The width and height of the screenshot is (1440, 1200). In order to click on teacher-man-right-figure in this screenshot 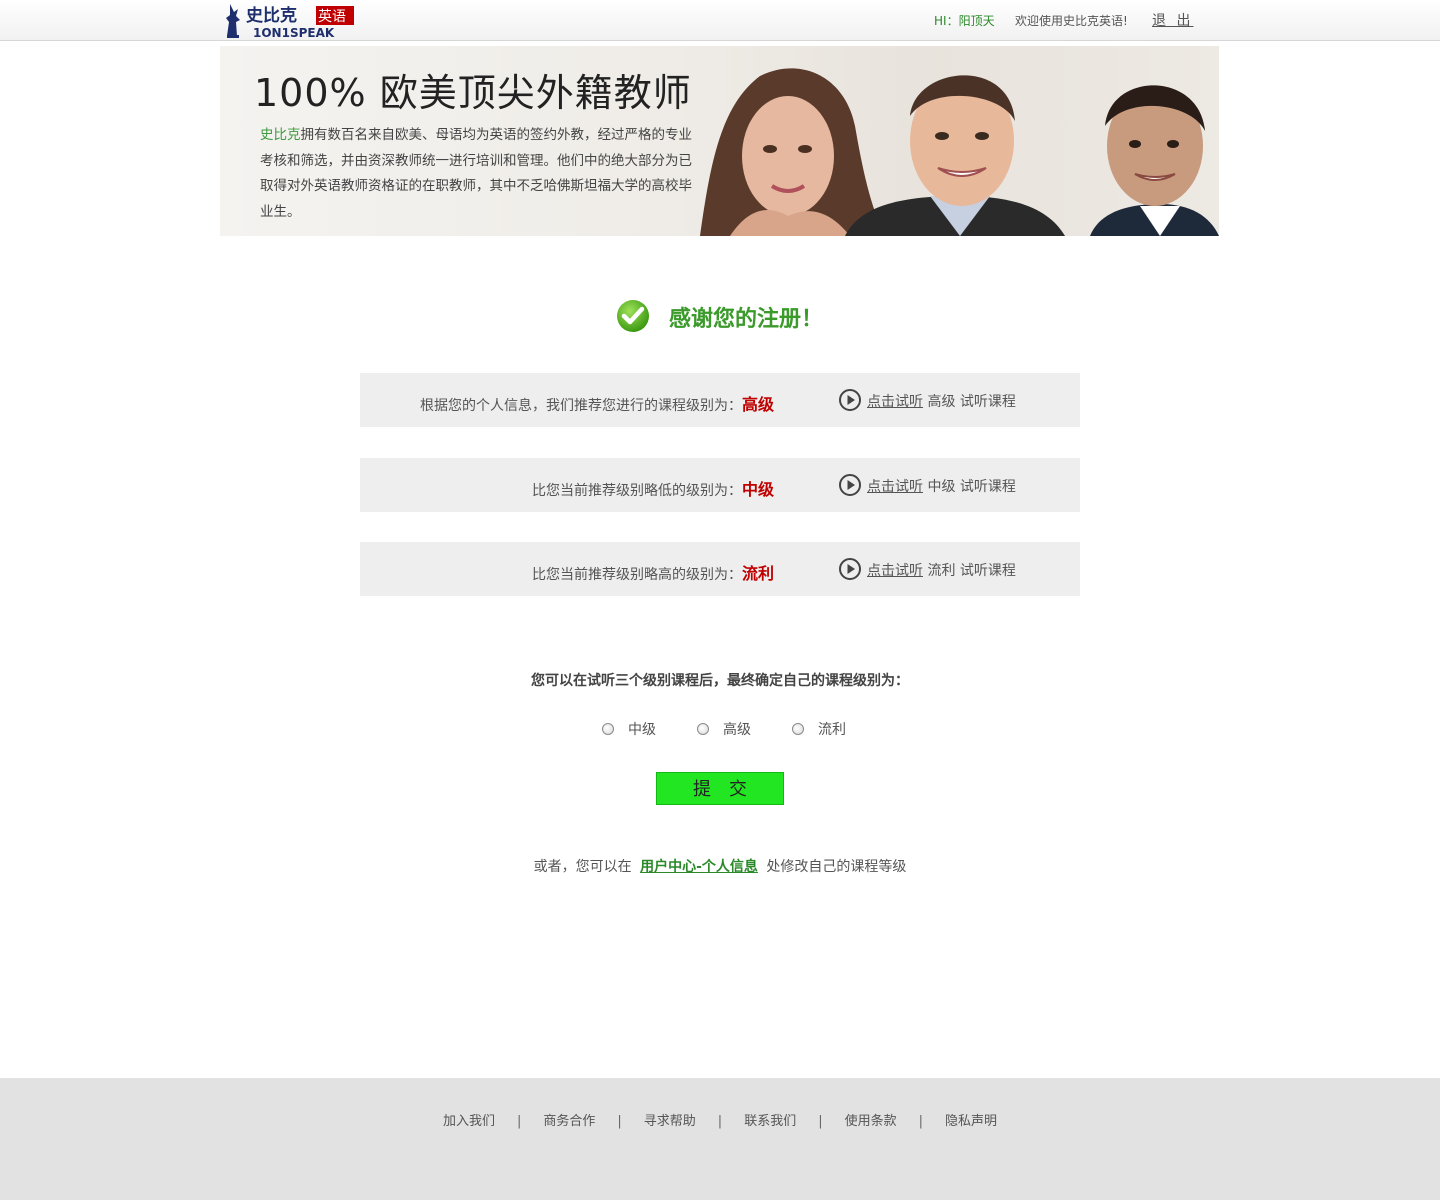, I will do `click(1154, 160)`.